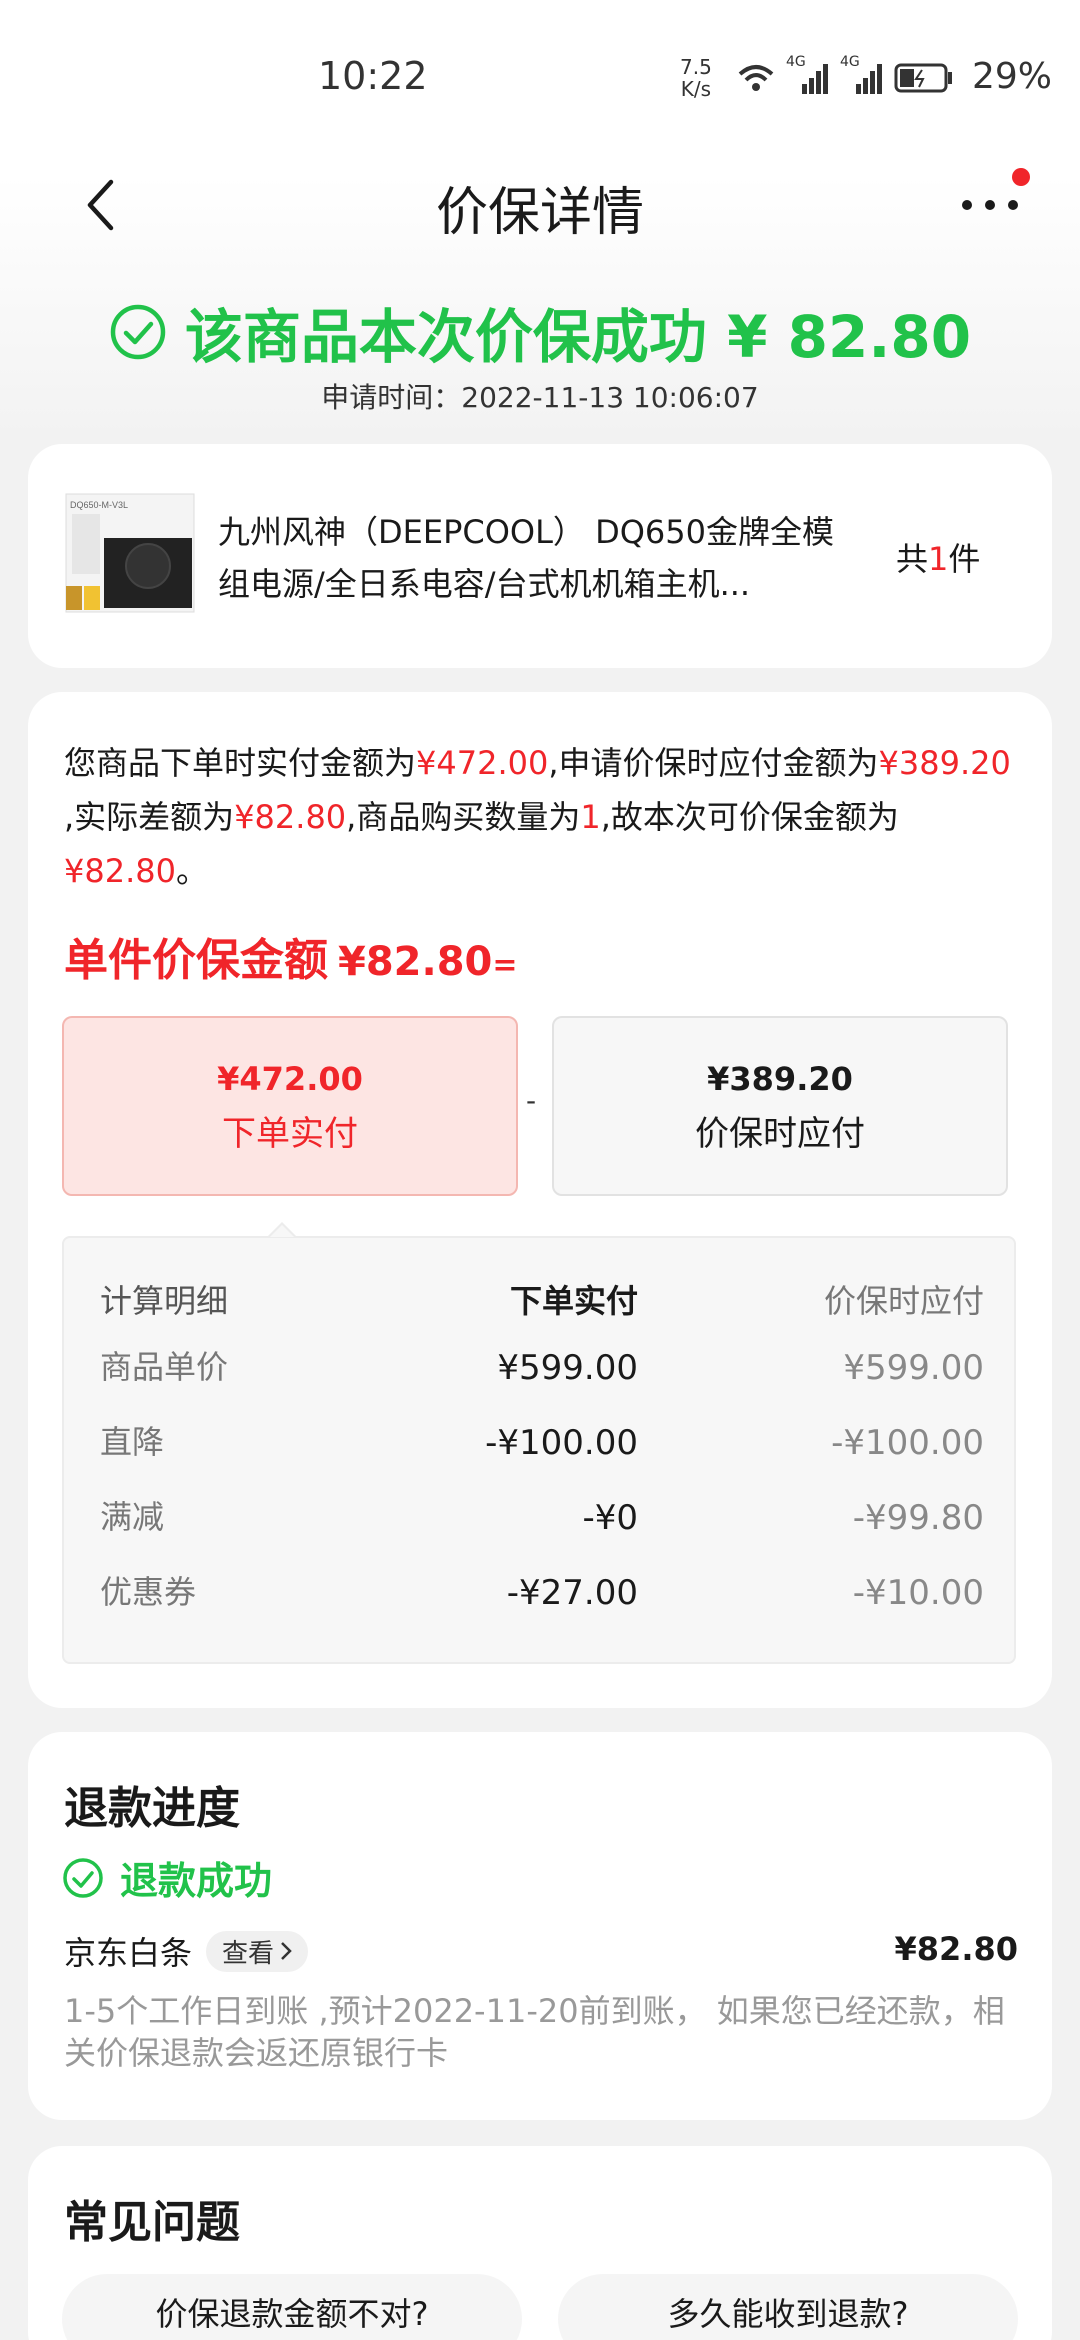  I want to click on status-icons: 4G 4G, so click(845, 76).